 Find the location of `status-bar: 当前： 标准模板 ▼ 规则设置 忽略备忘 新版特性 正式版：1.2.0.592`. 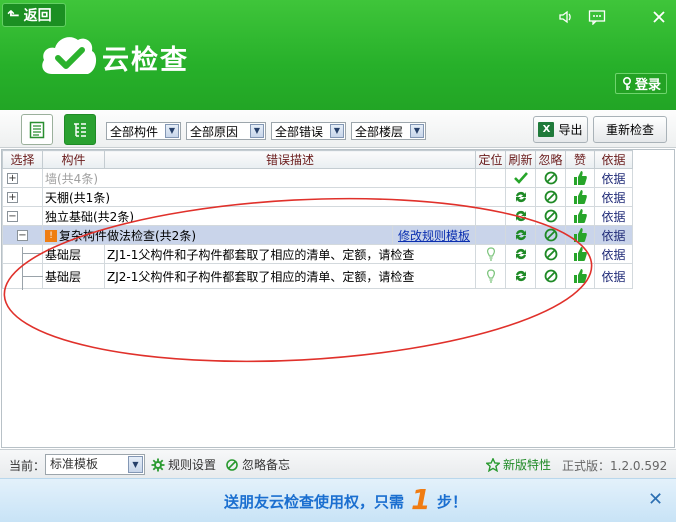

status-bar: 当前： 标准模板 ▼ 规则设置 忽略备忘 新版特性 正式版：1.2.0.592 is located at coordinates (338, 463).